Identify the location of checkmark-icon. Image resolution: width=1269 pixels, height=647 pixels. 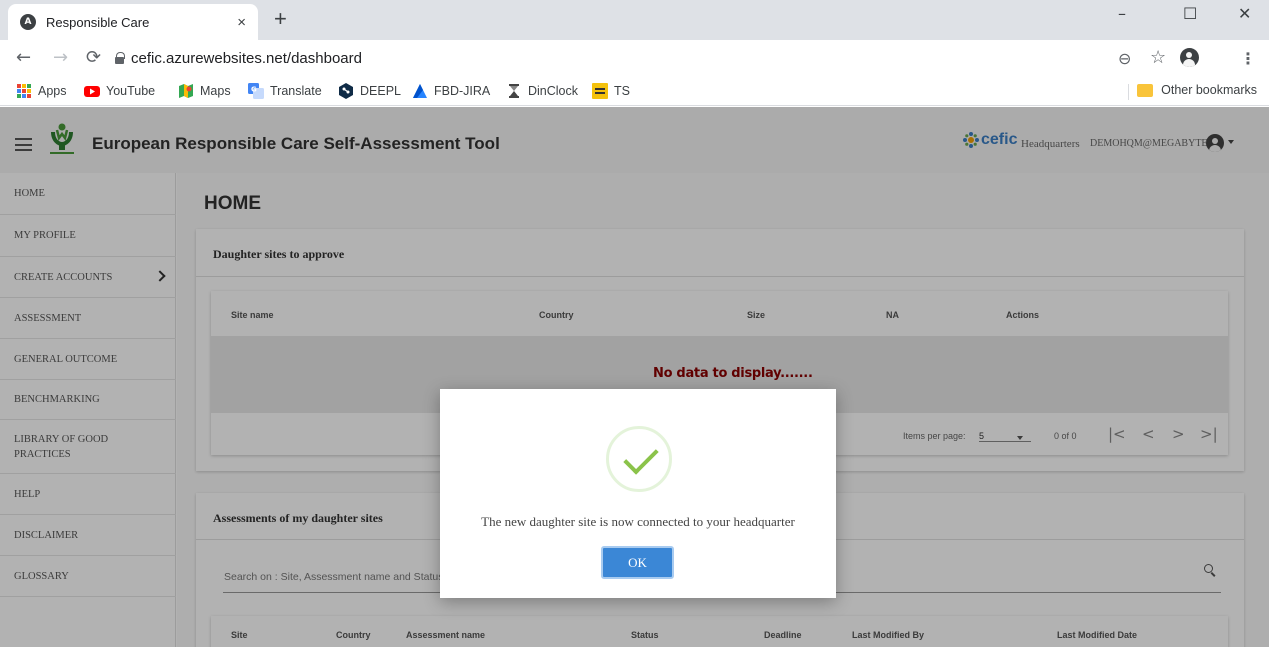
(641, 457).